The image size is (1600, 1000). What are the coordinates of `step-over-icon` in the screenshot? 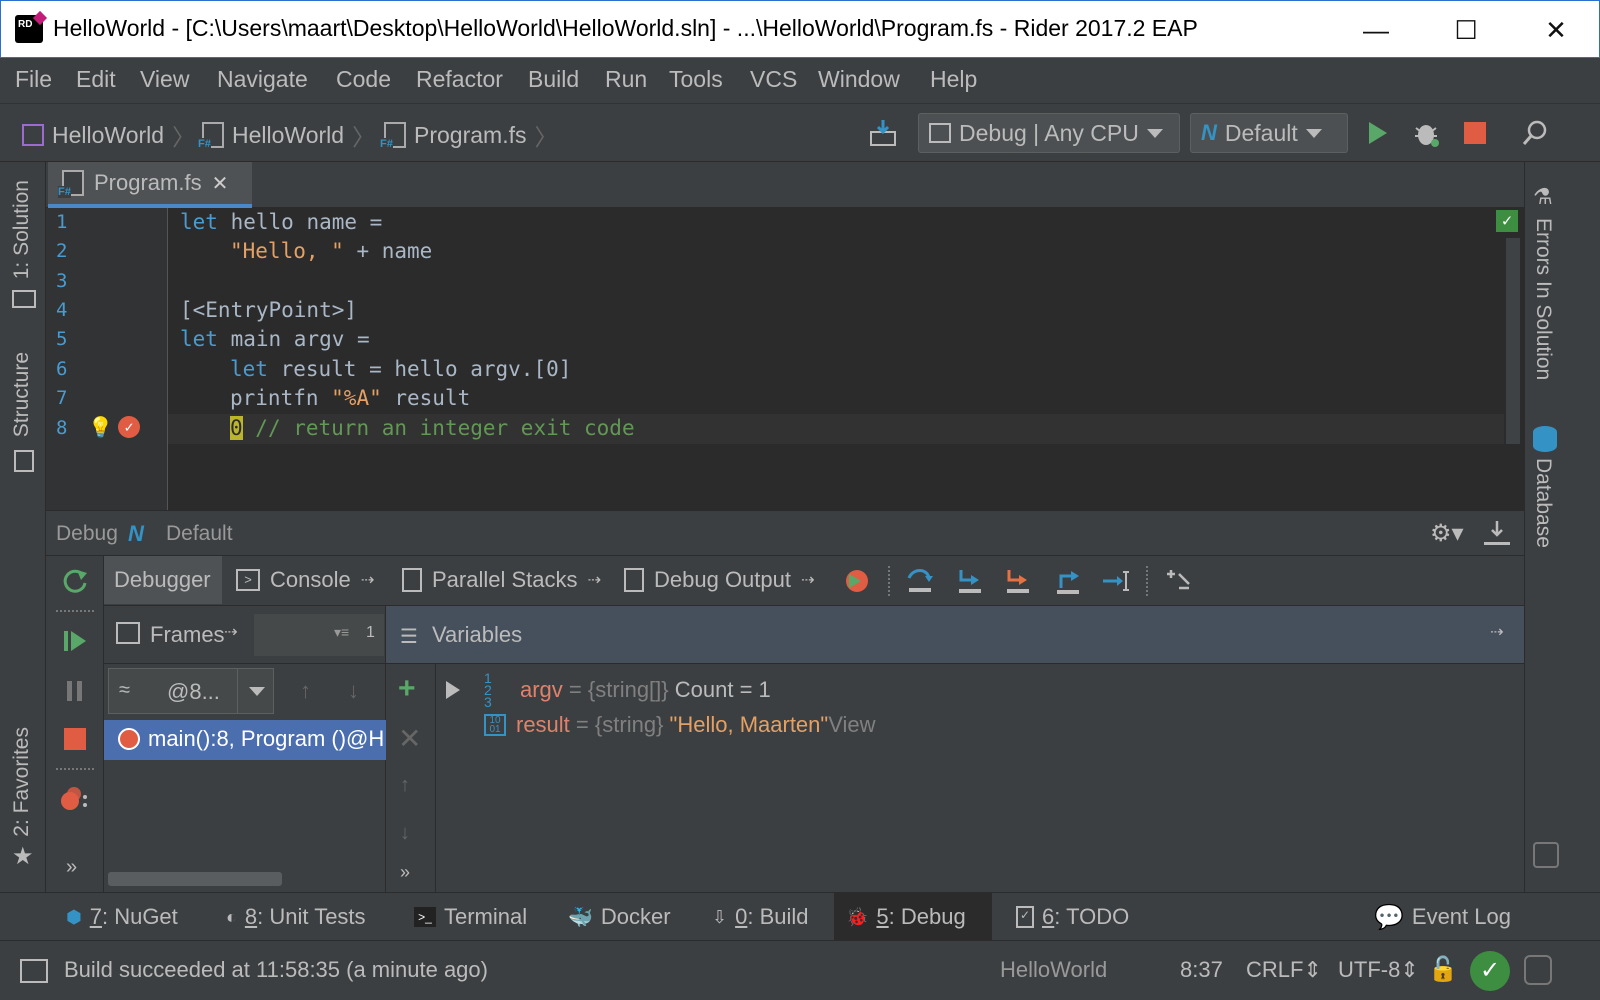 It's located at (920, 581).